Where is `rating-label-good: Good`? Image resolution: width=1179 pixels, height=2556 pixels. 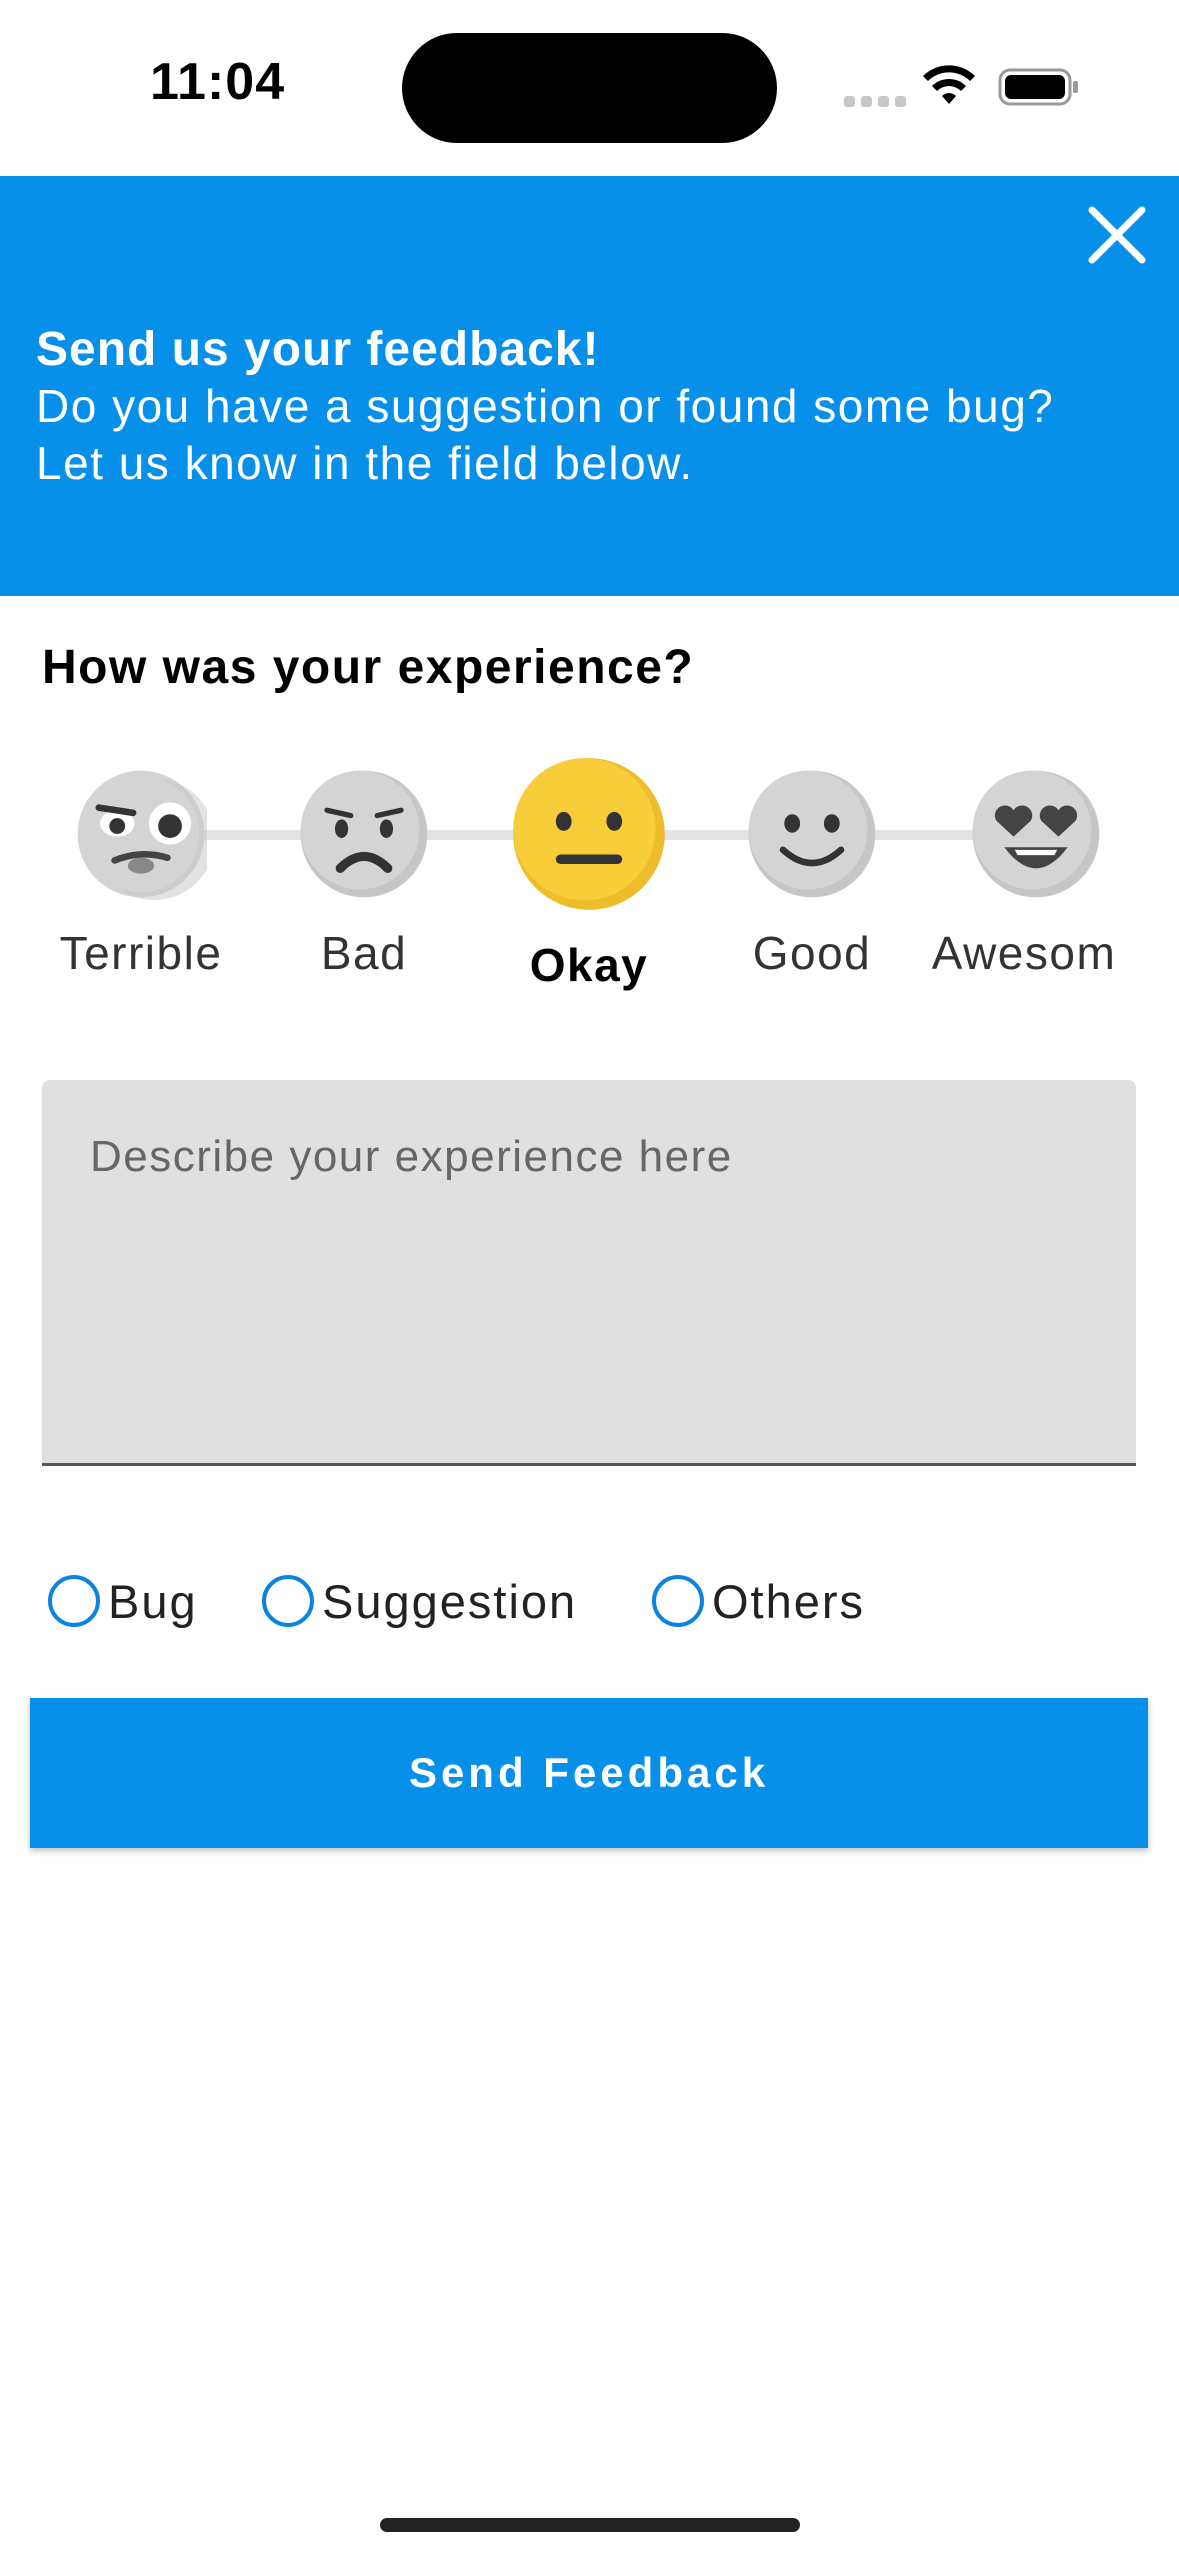 rating-label-good: Good is located at coordinates (812, 953).